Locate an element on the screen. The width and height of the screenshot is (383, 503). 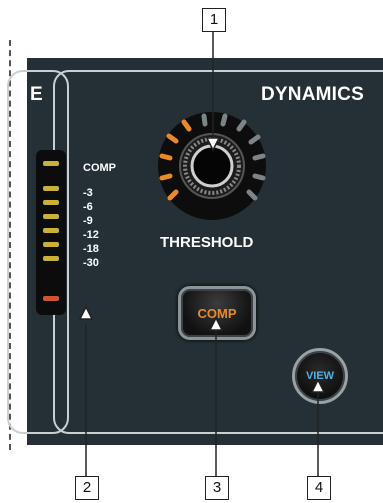
callout-4: 4 is located at coordinates (319, 488).